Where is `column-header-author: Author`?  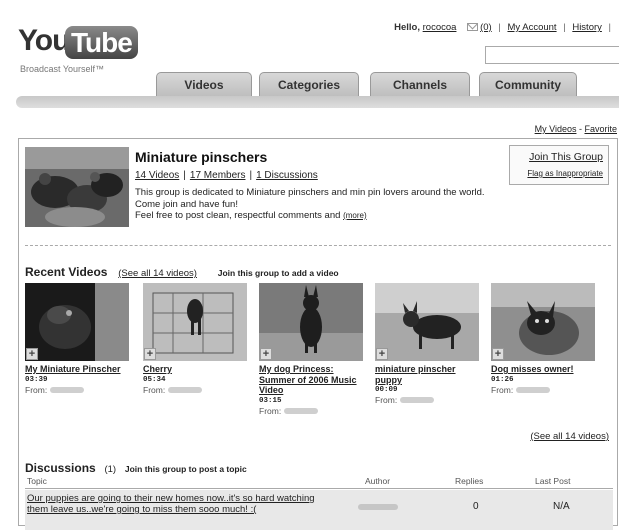 column-header-author: Author is located at coordinates (378, 481).